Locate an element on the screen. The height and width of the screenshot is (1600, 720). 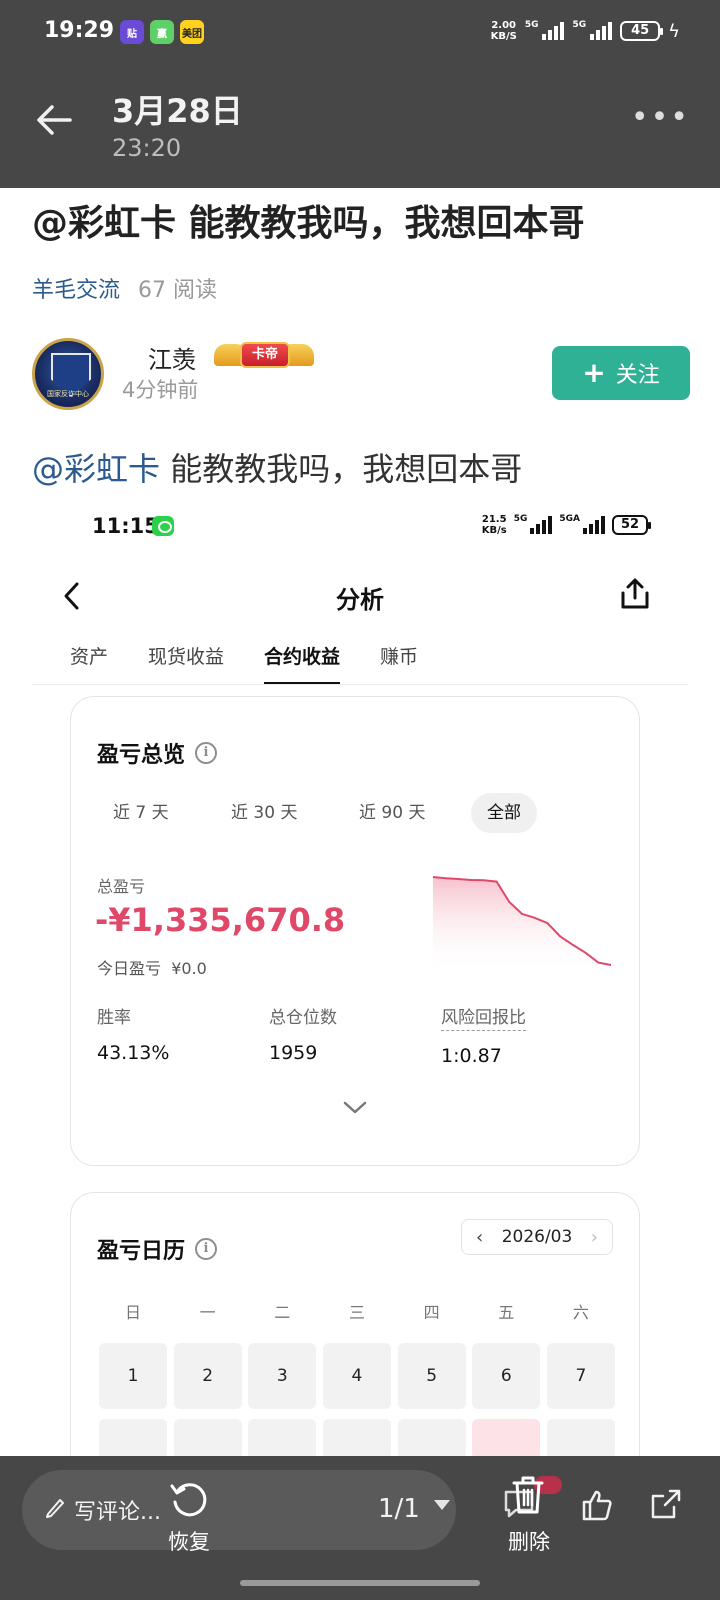
calendar-day: 3 is located at coordinates (282, 1376).